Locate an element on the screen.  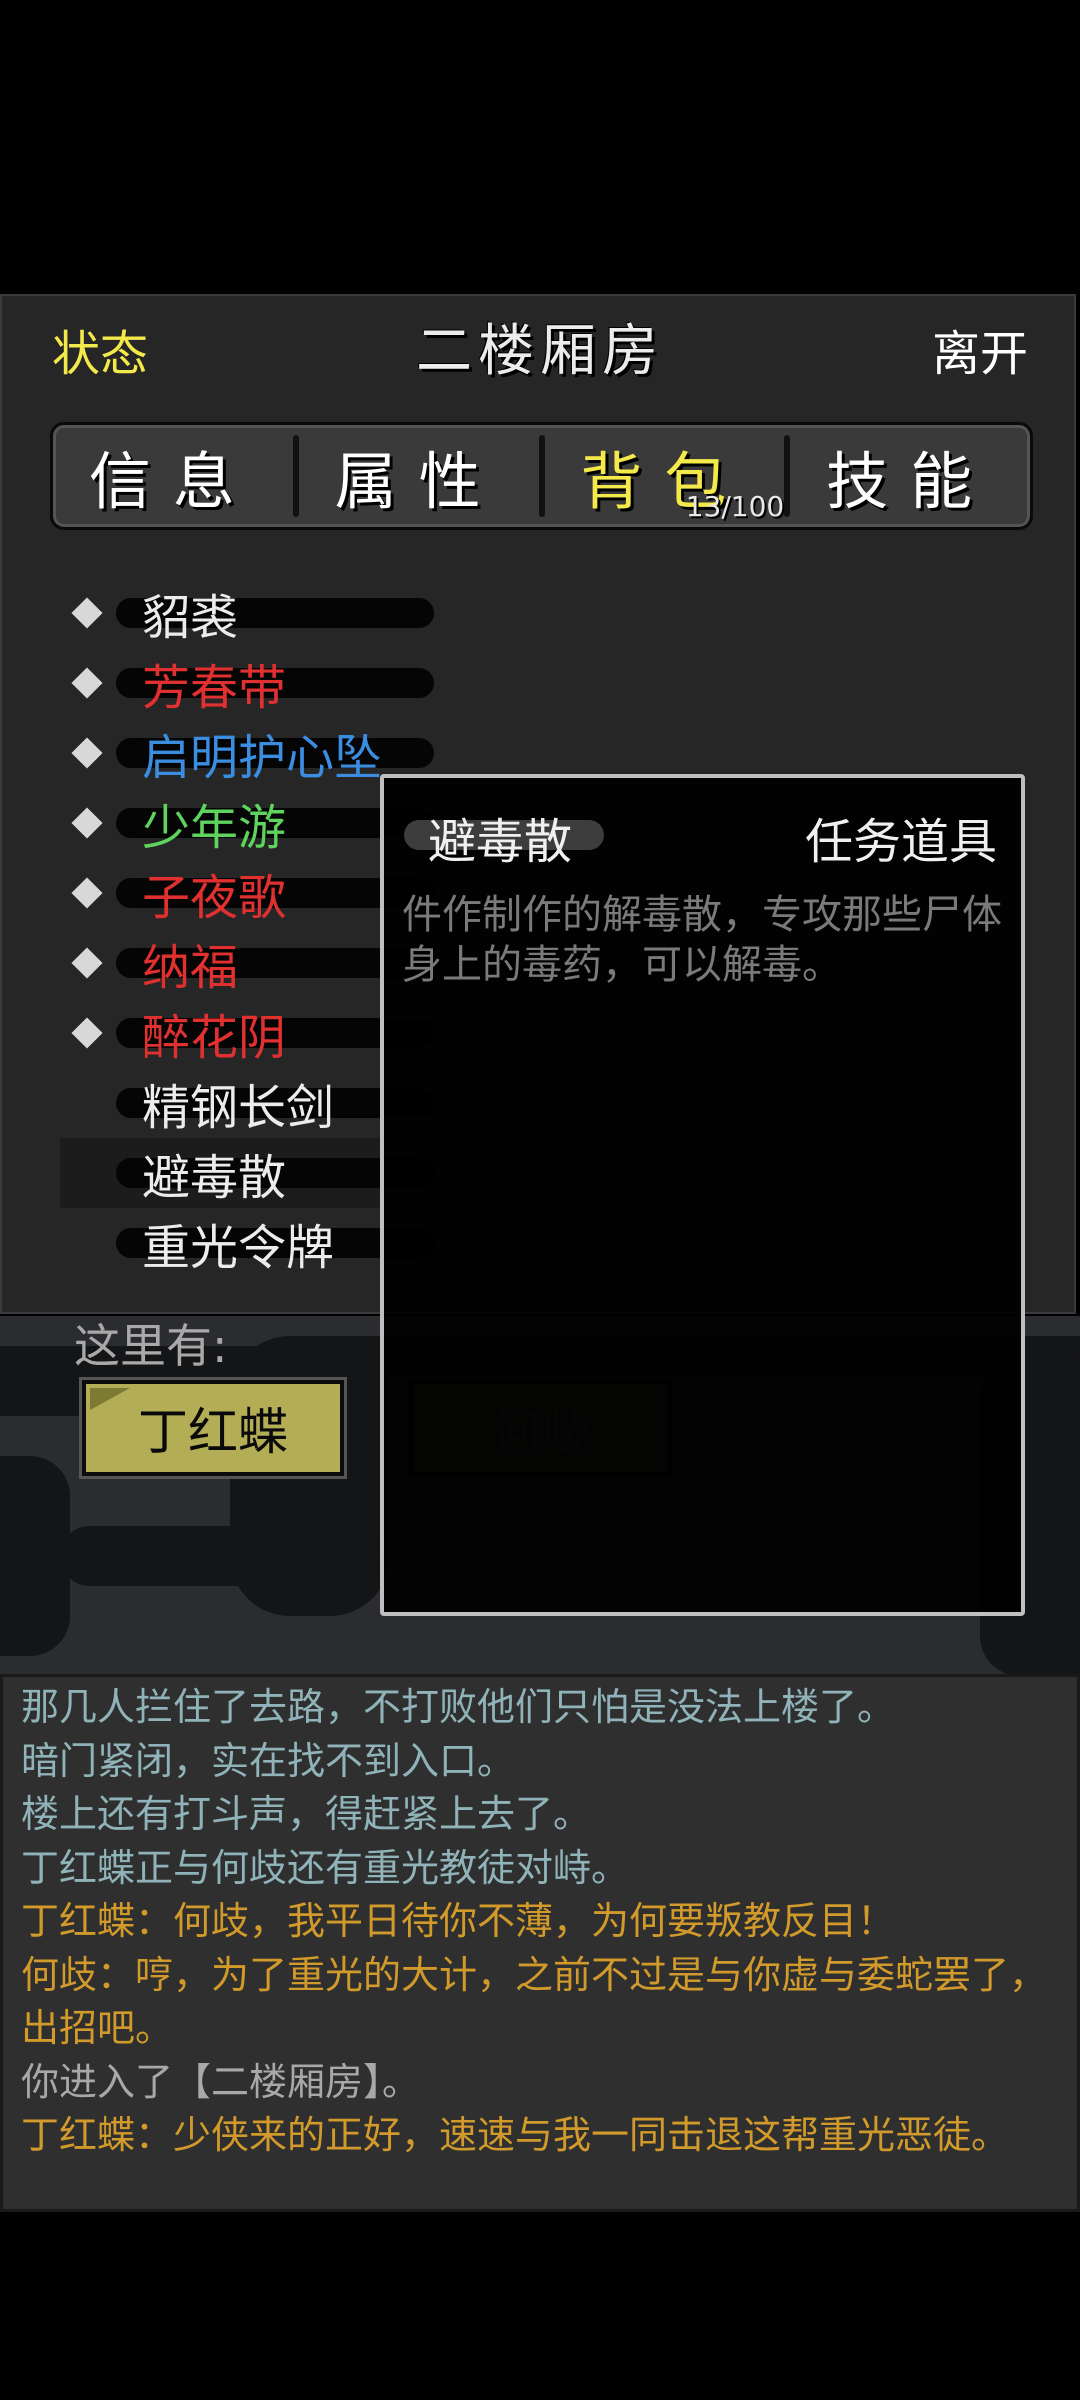
leave-button: 离开 is located at coordinates (980, 349).